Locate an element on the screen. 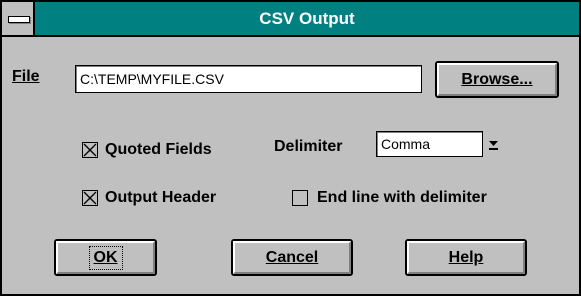 The width and height of the screenshot is (581, 296). file-label: File is located at coordinates (26, 77).